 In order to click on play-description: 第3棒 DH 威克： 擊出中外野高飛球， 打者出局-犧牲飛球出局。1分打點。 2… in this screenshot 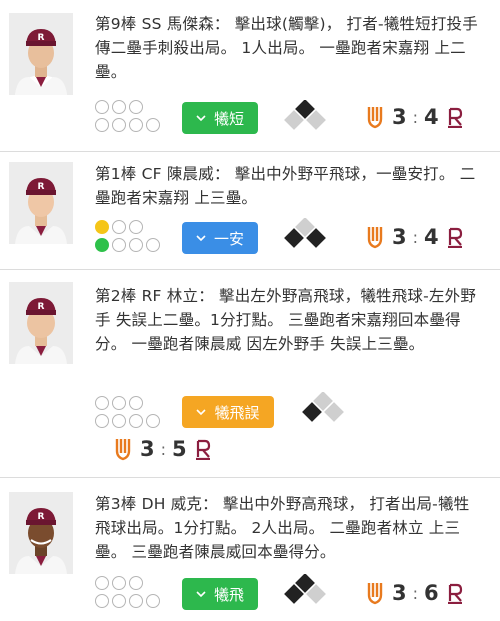, I will do `click(282, 528)`.